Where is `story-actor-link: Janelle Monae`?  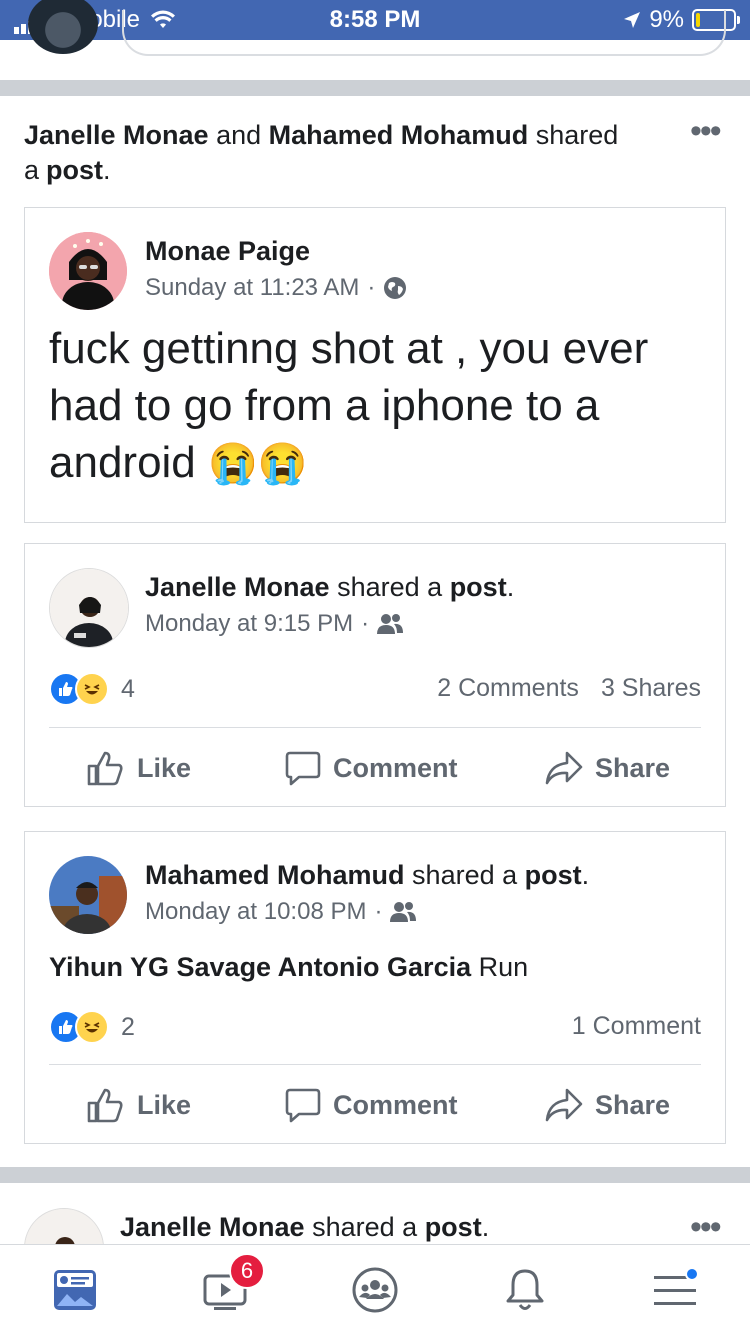
story-actor-link: Janelle Monae is located at coordinates (116, 135).